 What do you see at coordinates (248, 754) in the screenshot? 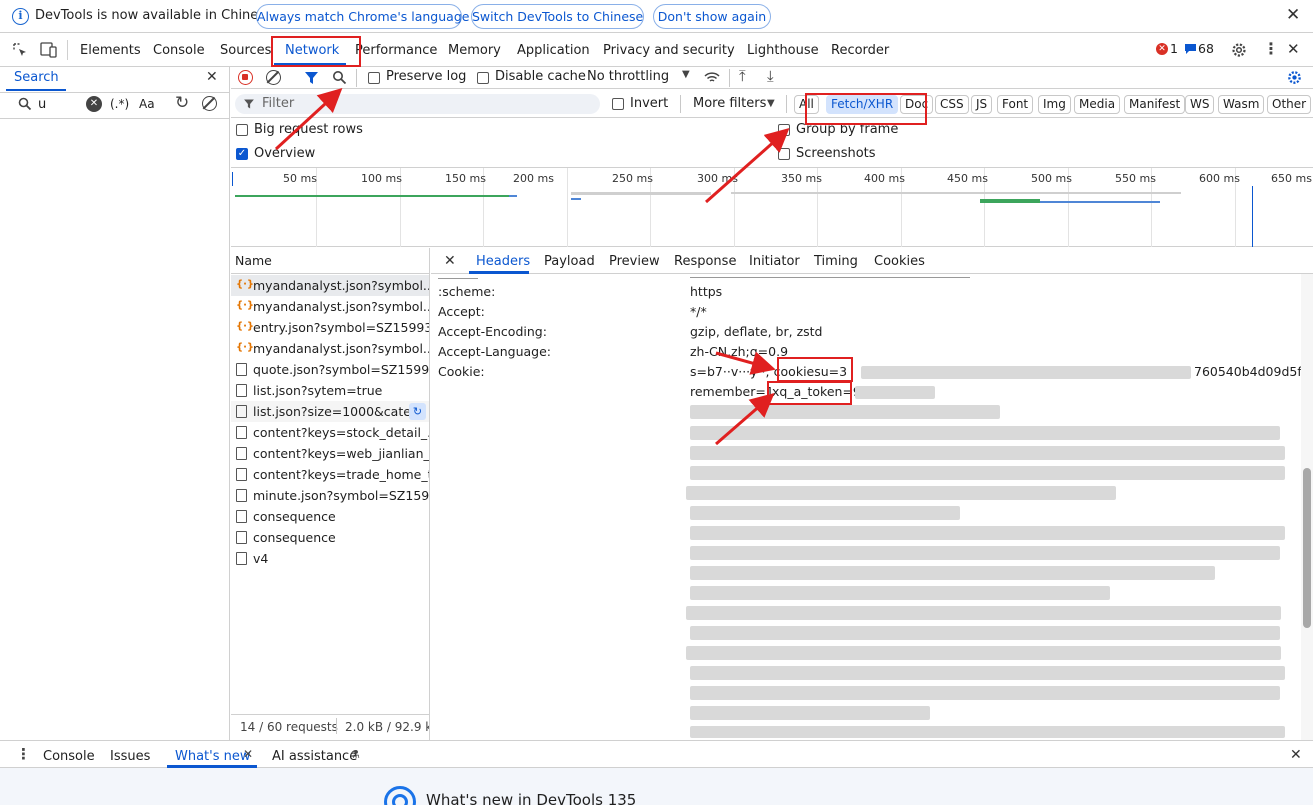
I see `close-tab-icon: ✕` at bounding box center [248, 754].